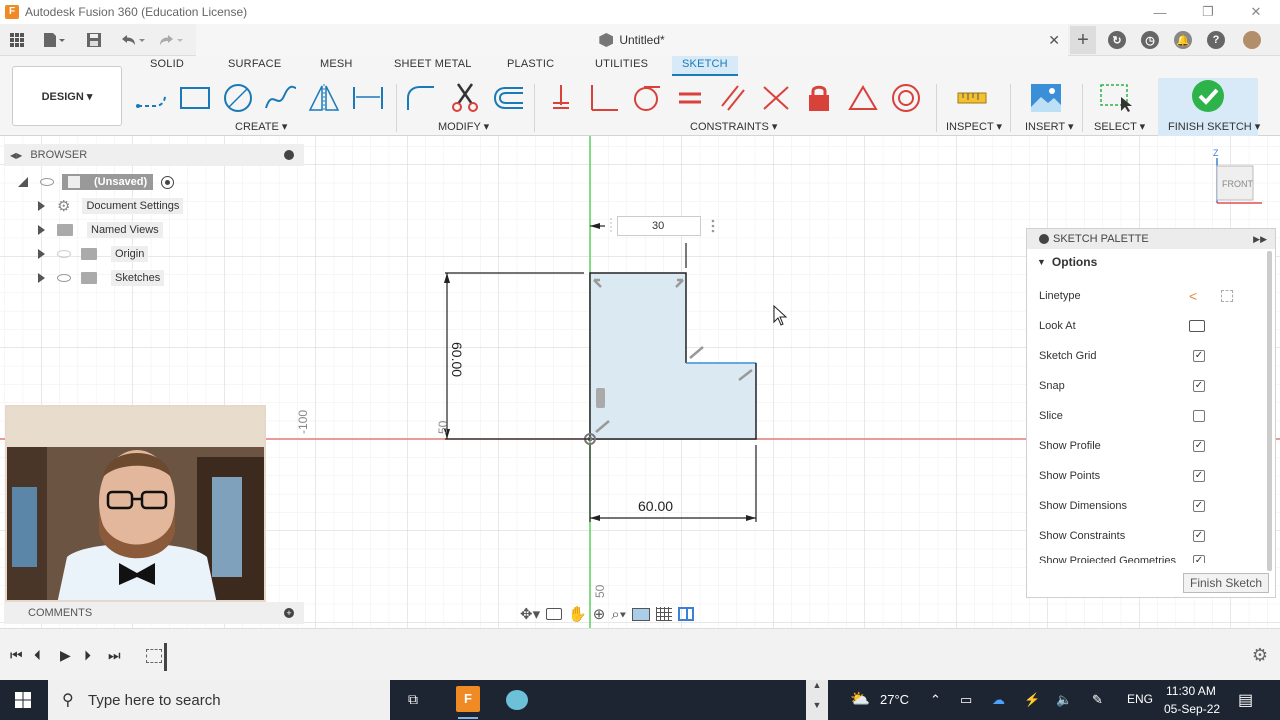 The image size is (1280, 720). I want to click on sync-icon: ↻, so click(1117, 40).